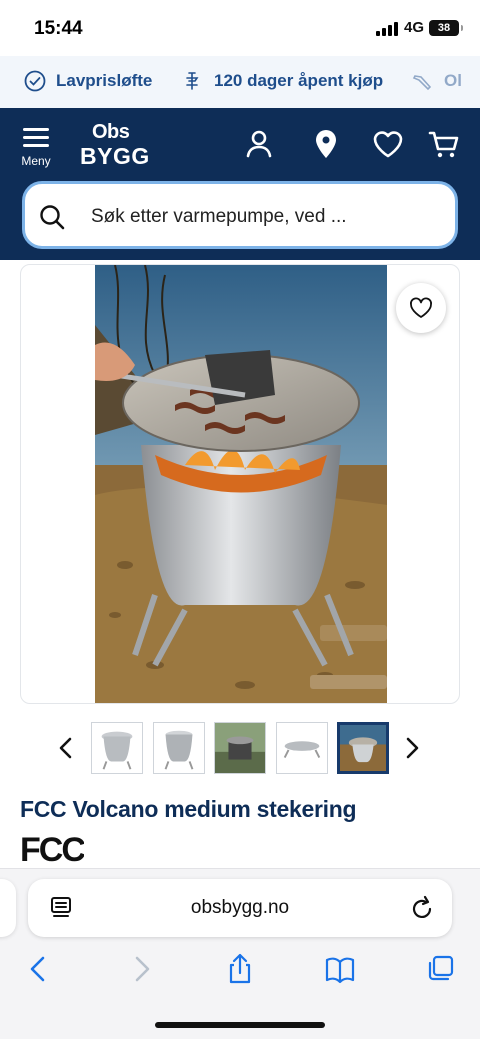 The image size is (480, 1039). I want to click on reload-icon, so click(422, 908).